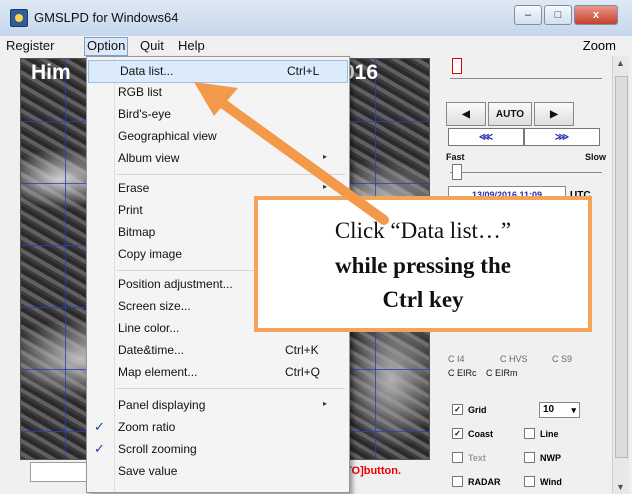 The image size is (632, 494). What do you see at coordinates (526, 78) in the screenshot?
I see `frame-slider-track` at bounding box center [526, 78].